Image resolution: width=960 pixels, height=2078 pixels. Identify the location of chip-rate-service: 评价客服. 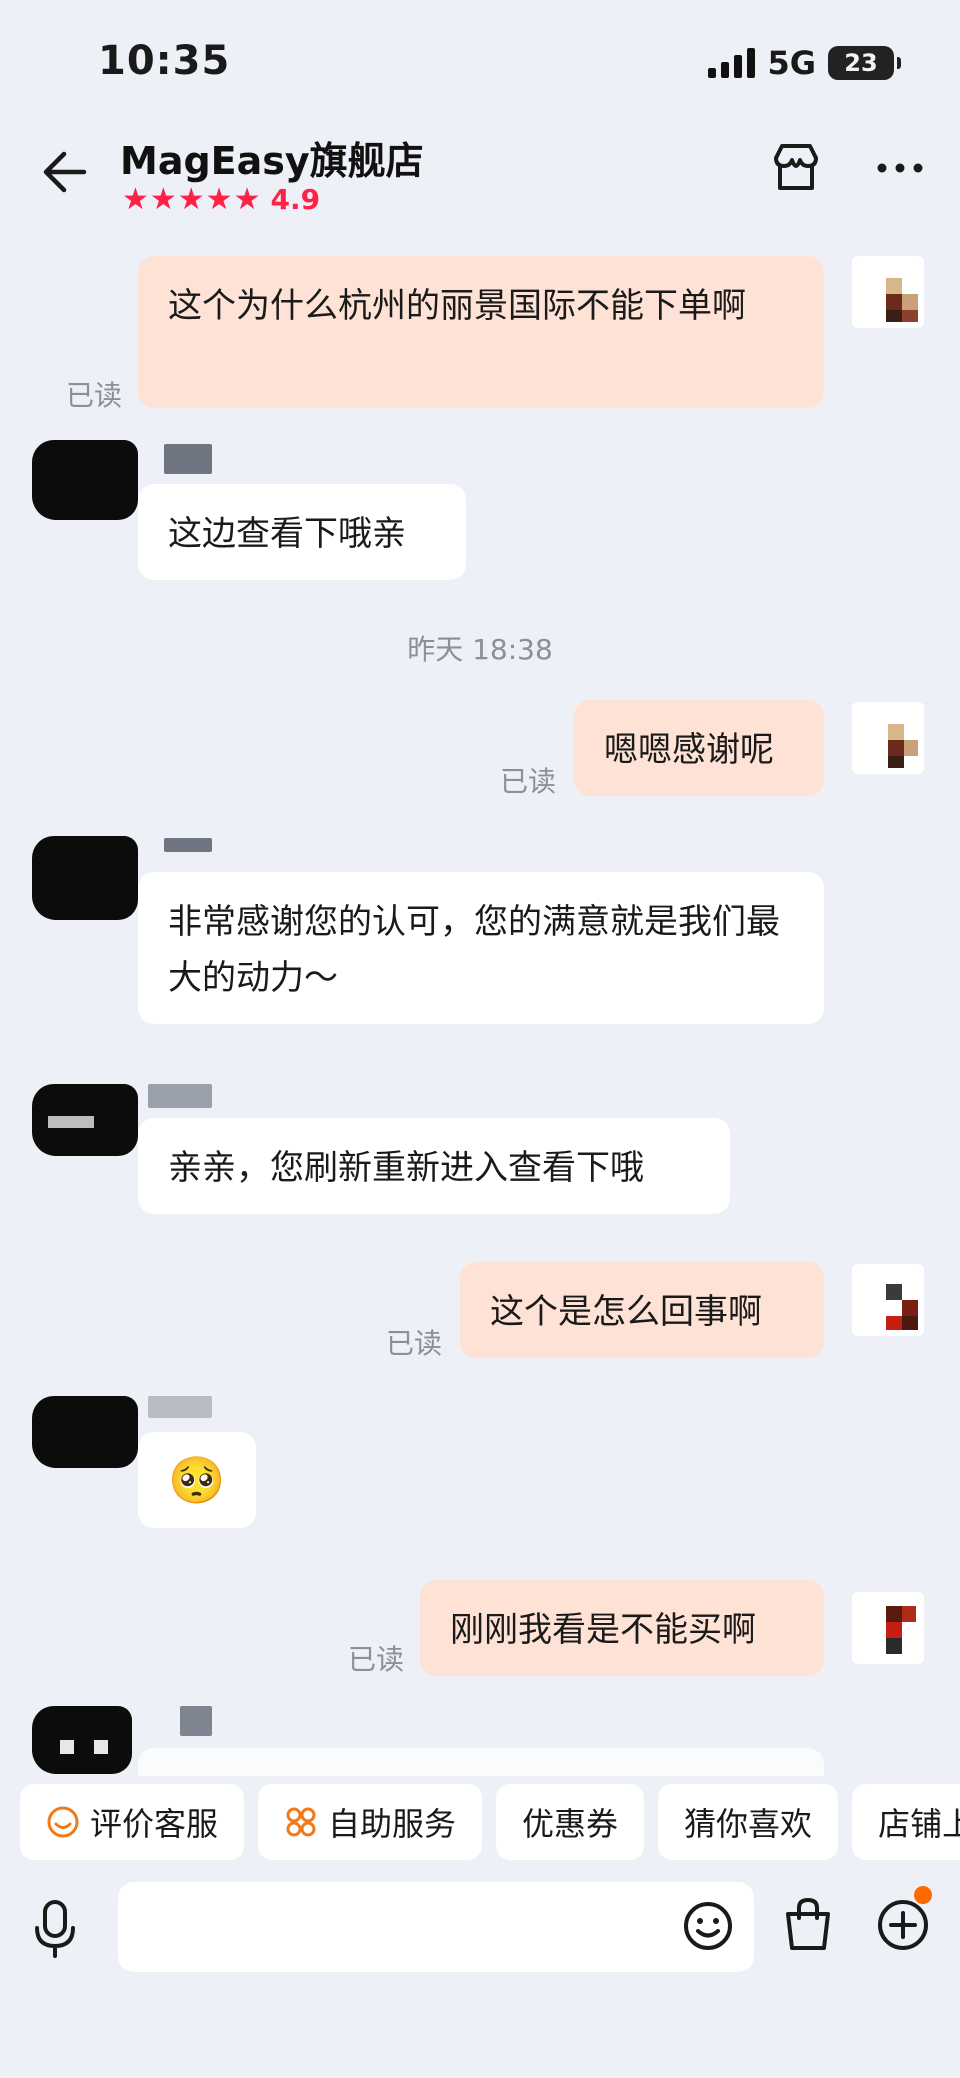
(132, 1822).